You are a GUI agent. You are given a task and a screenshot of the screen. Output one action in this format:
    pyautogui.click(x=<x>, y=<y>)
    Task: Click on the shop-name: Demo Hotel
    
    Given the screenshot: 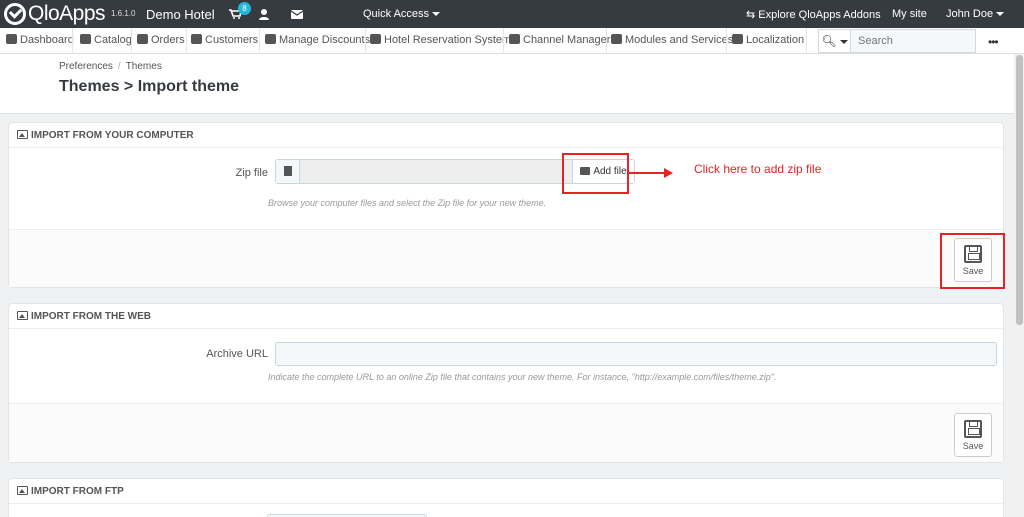 What is the action you would take?
    pyautogui.click(x=180, y=14)
    